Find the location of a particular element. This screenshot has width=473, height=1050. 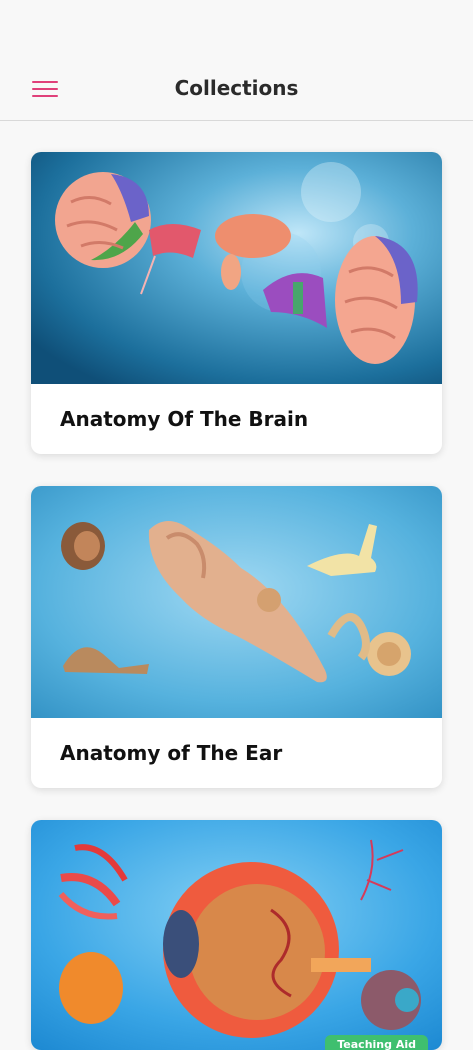

collection-title: Anatomy Of The Brain is located at coordinates (184, 419).